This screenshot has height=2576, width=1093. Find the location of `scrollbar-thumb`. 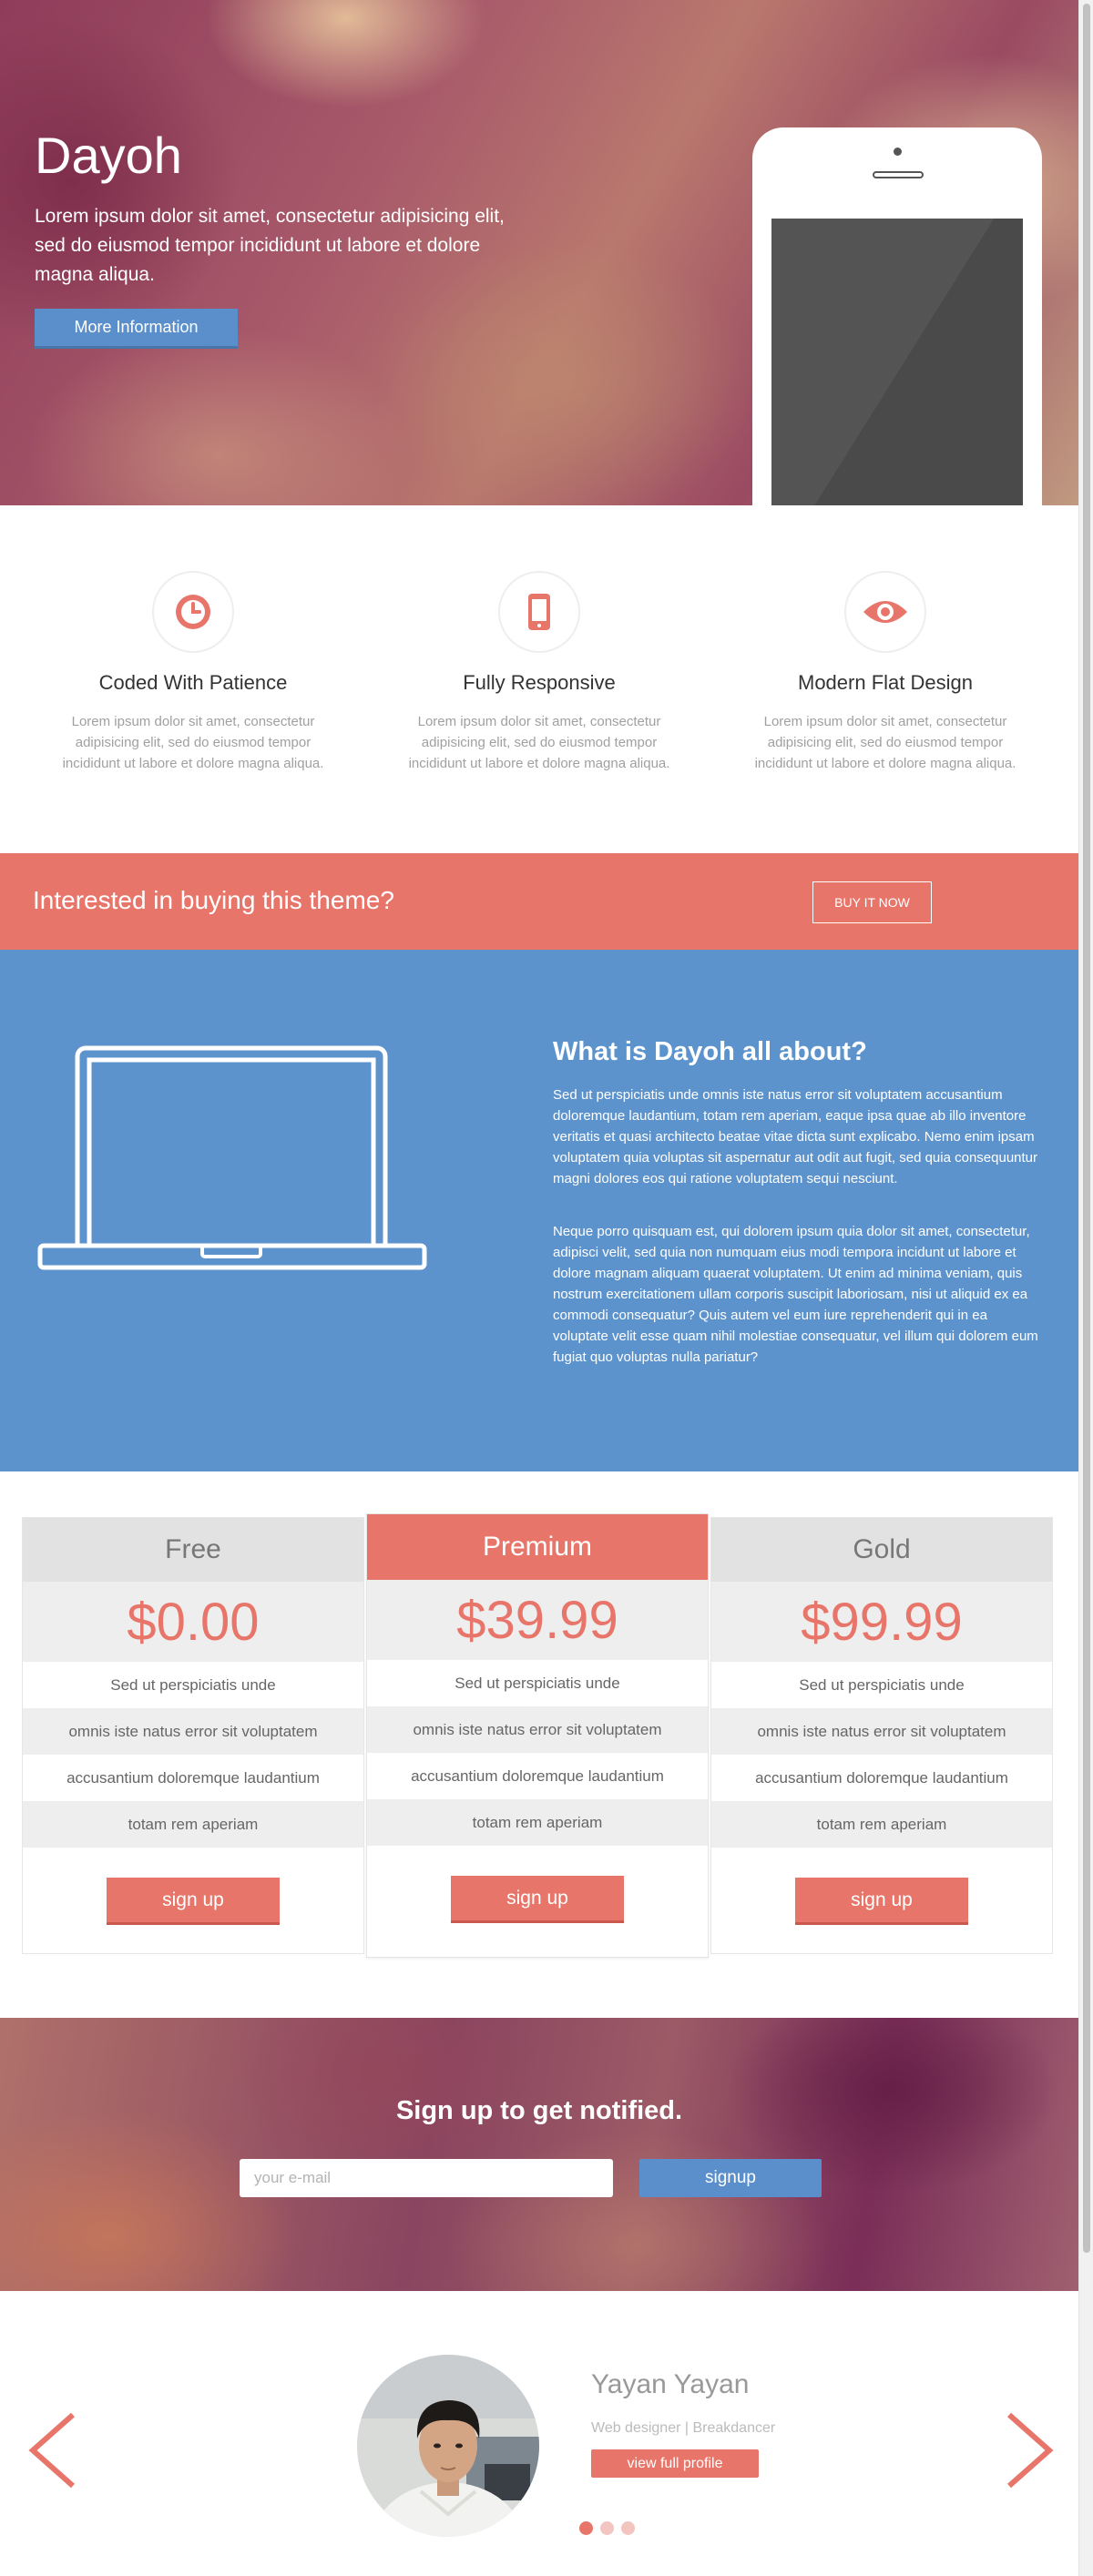

scrollbar-thumb is located at coordinates (1087, 1128).